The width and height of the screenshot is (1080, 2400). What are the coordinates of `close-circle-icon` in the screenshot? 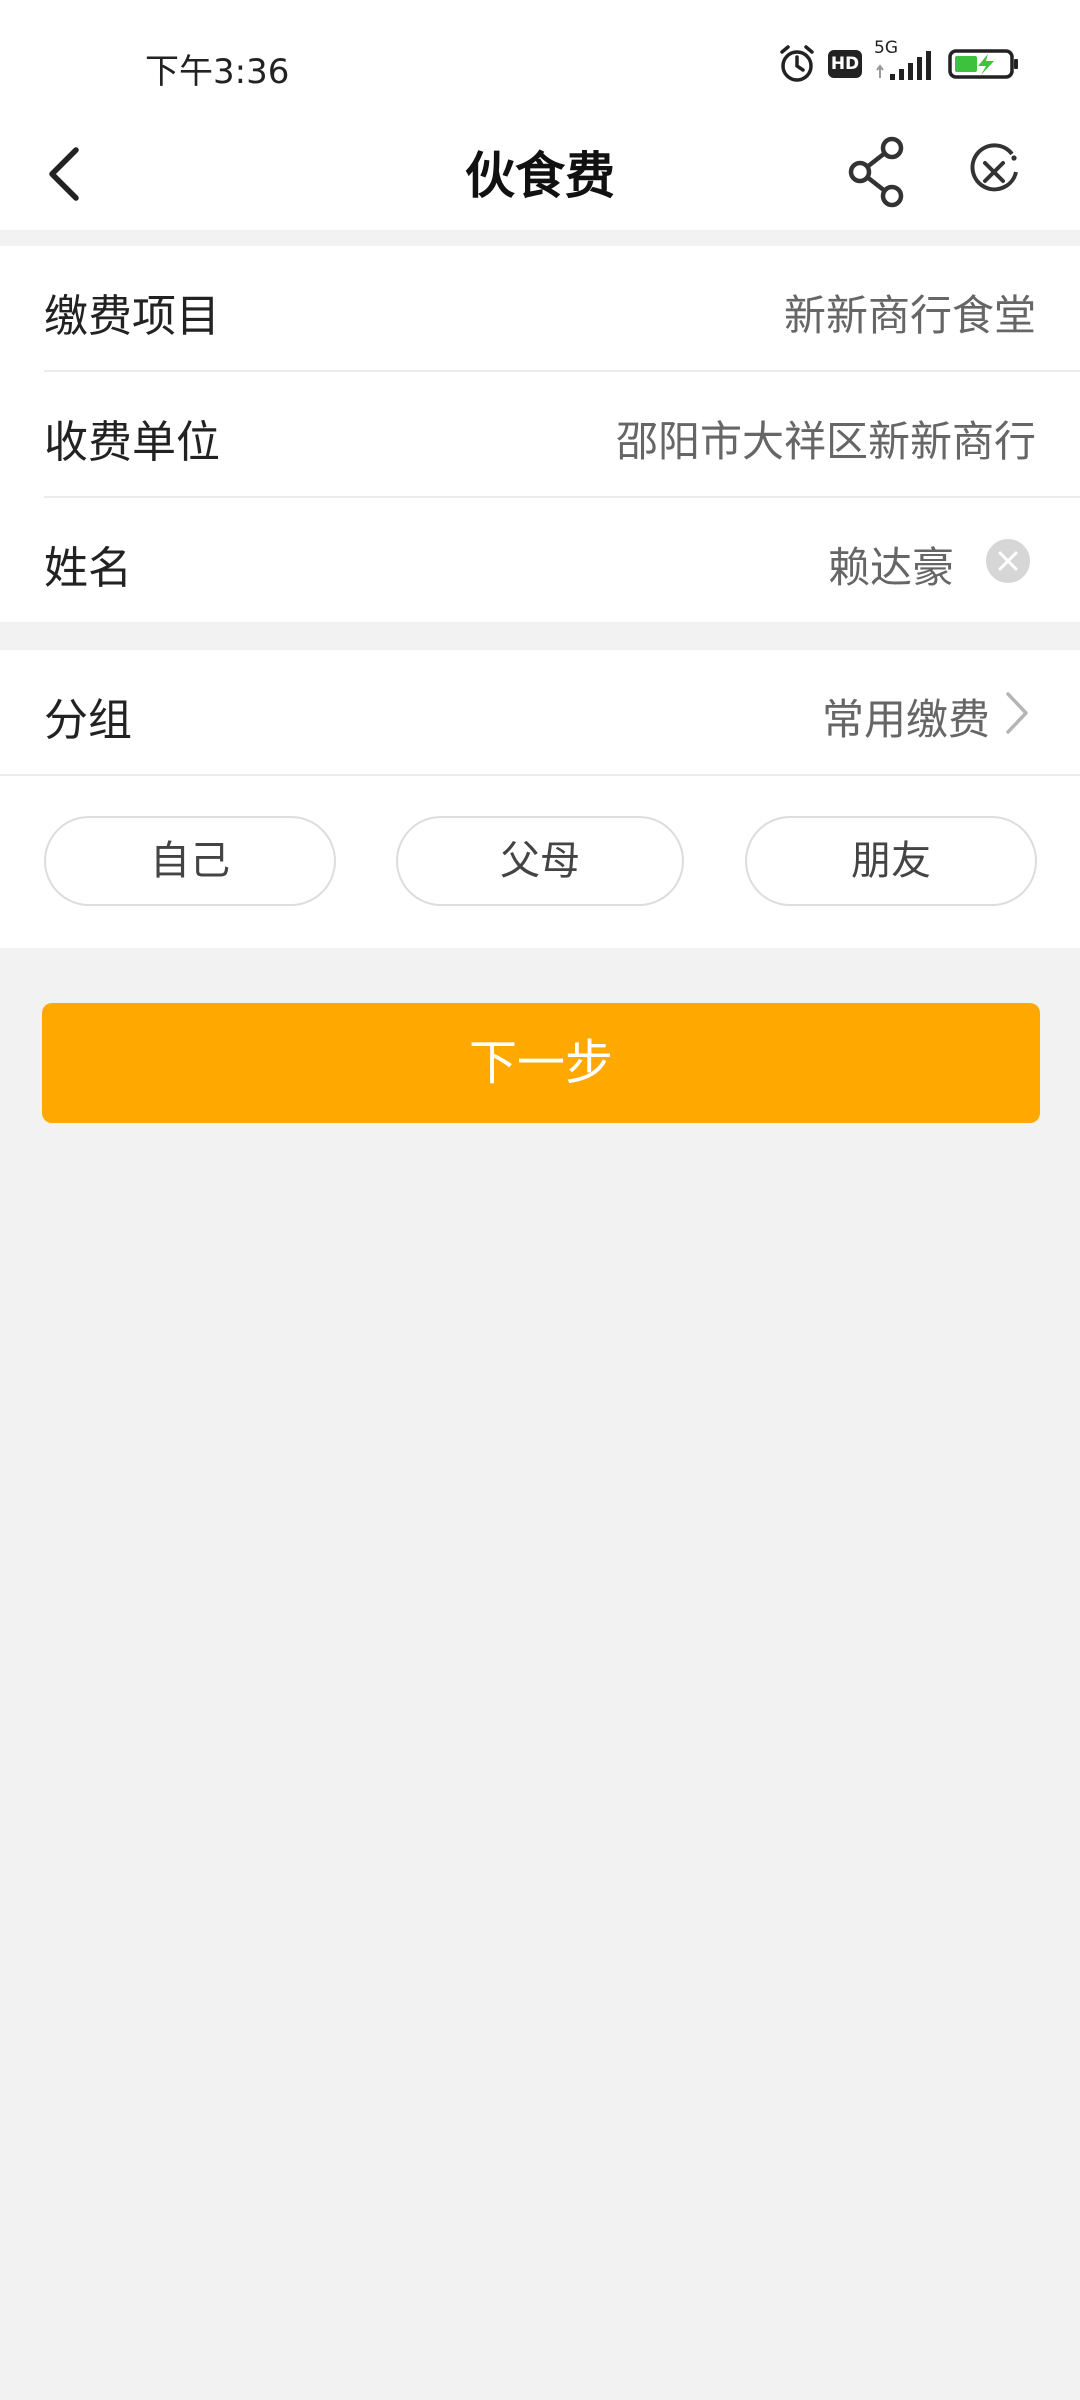 It's located at (994, 172).